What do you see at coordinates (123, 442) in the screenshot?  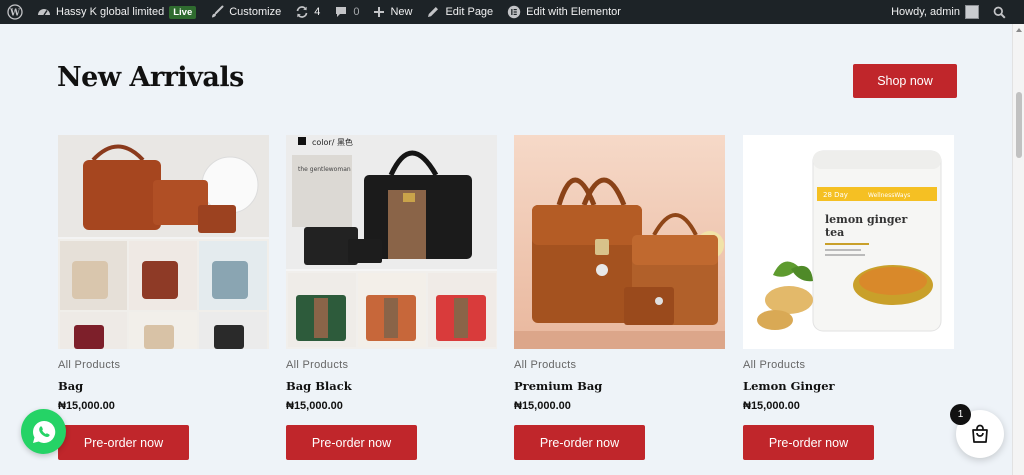 I see `preorder-button-bag: Pre-order now` at bounding box center [123, 442].